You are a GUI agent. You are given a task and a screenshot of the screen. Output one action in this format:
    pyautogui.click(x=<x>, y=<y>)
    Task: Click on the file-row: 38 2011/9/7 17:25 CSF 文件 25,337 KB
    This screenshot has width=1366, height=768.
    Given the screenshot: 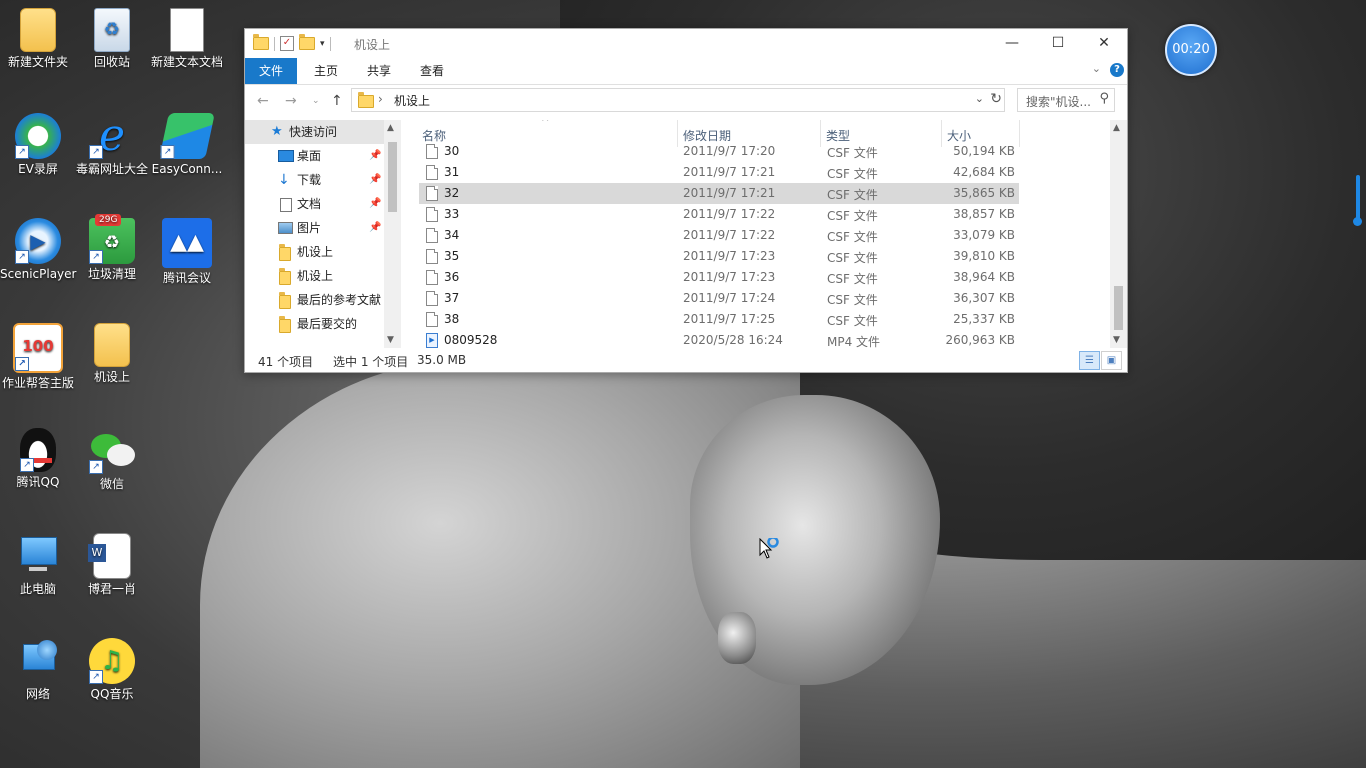 What is the action you would take?
    pyautogui.click(x=719, y=319)
    